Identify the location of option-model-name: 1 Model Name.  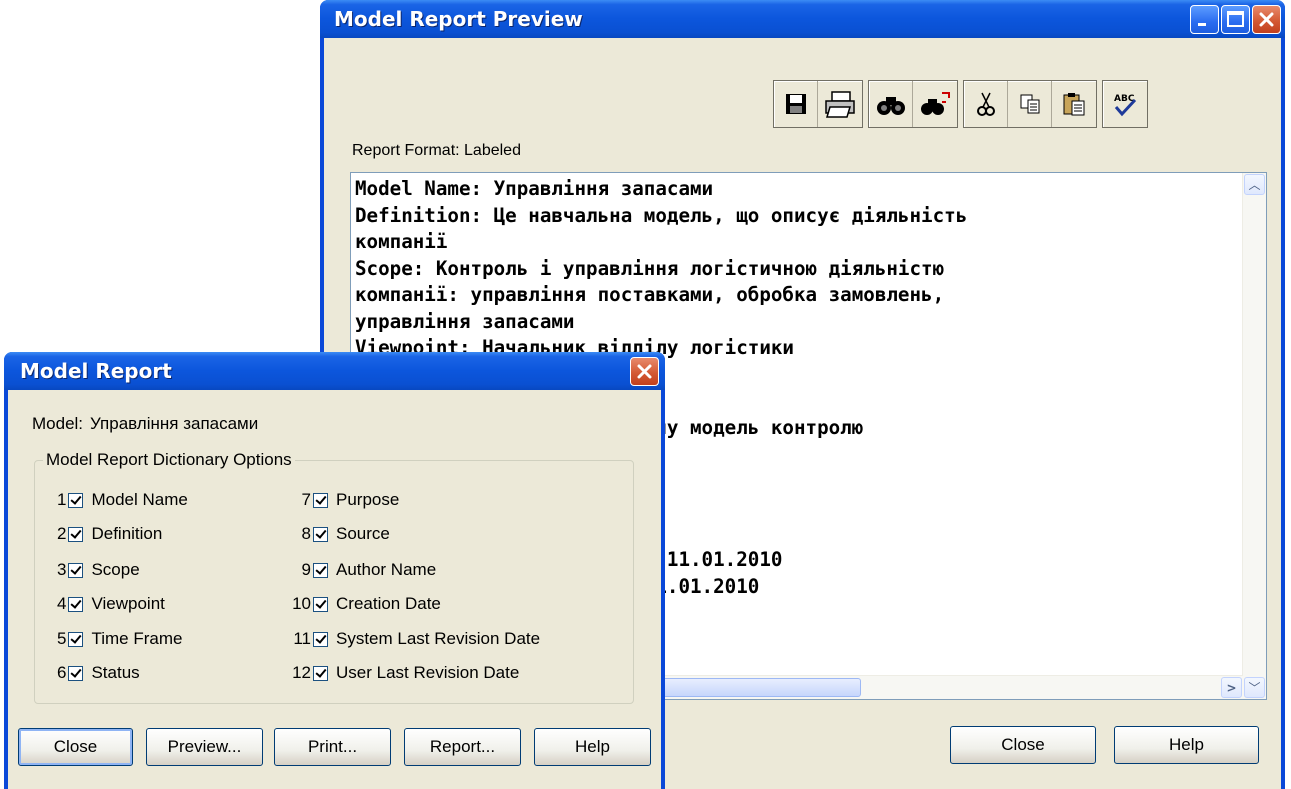
(122, 500).